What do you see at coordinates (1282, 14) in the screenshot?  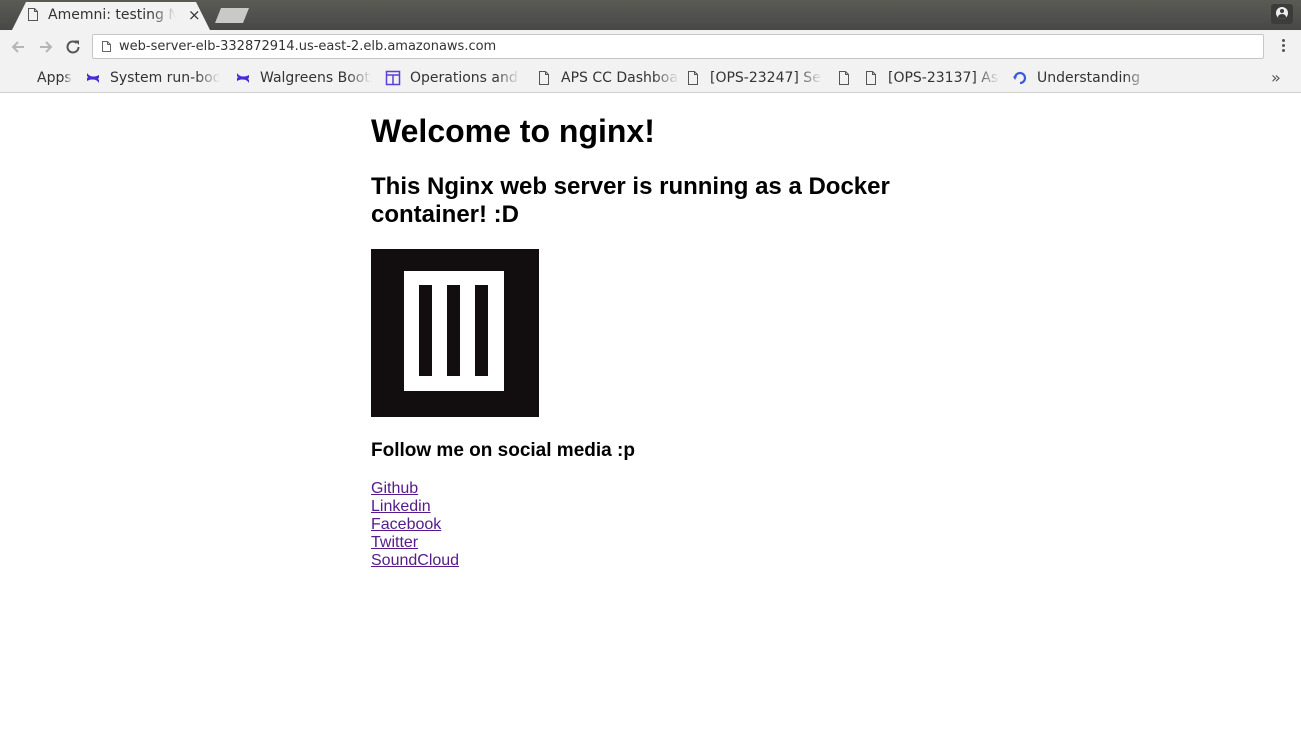 I see `profile-icon` at bounding box center [1282, 14].